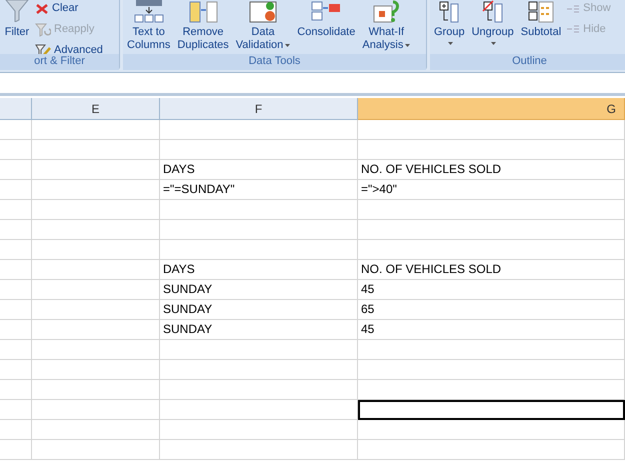 The width and height of the screenshot is (625, 463). Describe the element at coordinates (16, 109) in the screenshot. I see `column-header` at that location.